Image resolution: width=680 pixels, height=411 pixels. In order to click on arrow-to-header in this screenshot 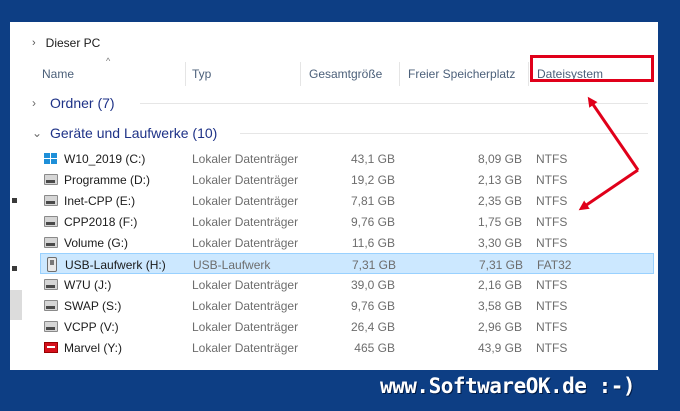, I will do `click(613, 133)`.